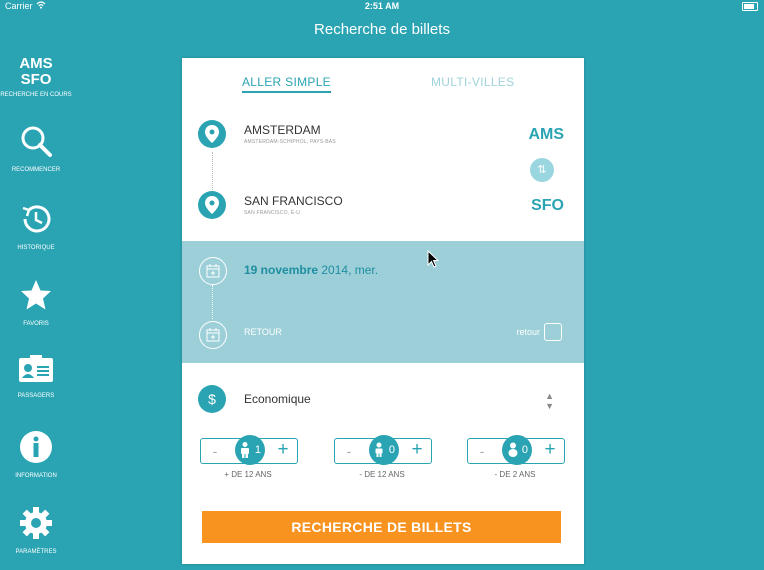 This screenshot has height=570, width=764. What do you see at coordinates (36, 95) in the screenshot?
I see `summary-status: RECHERCHE EN COURS` at bounding box center [36, 95].